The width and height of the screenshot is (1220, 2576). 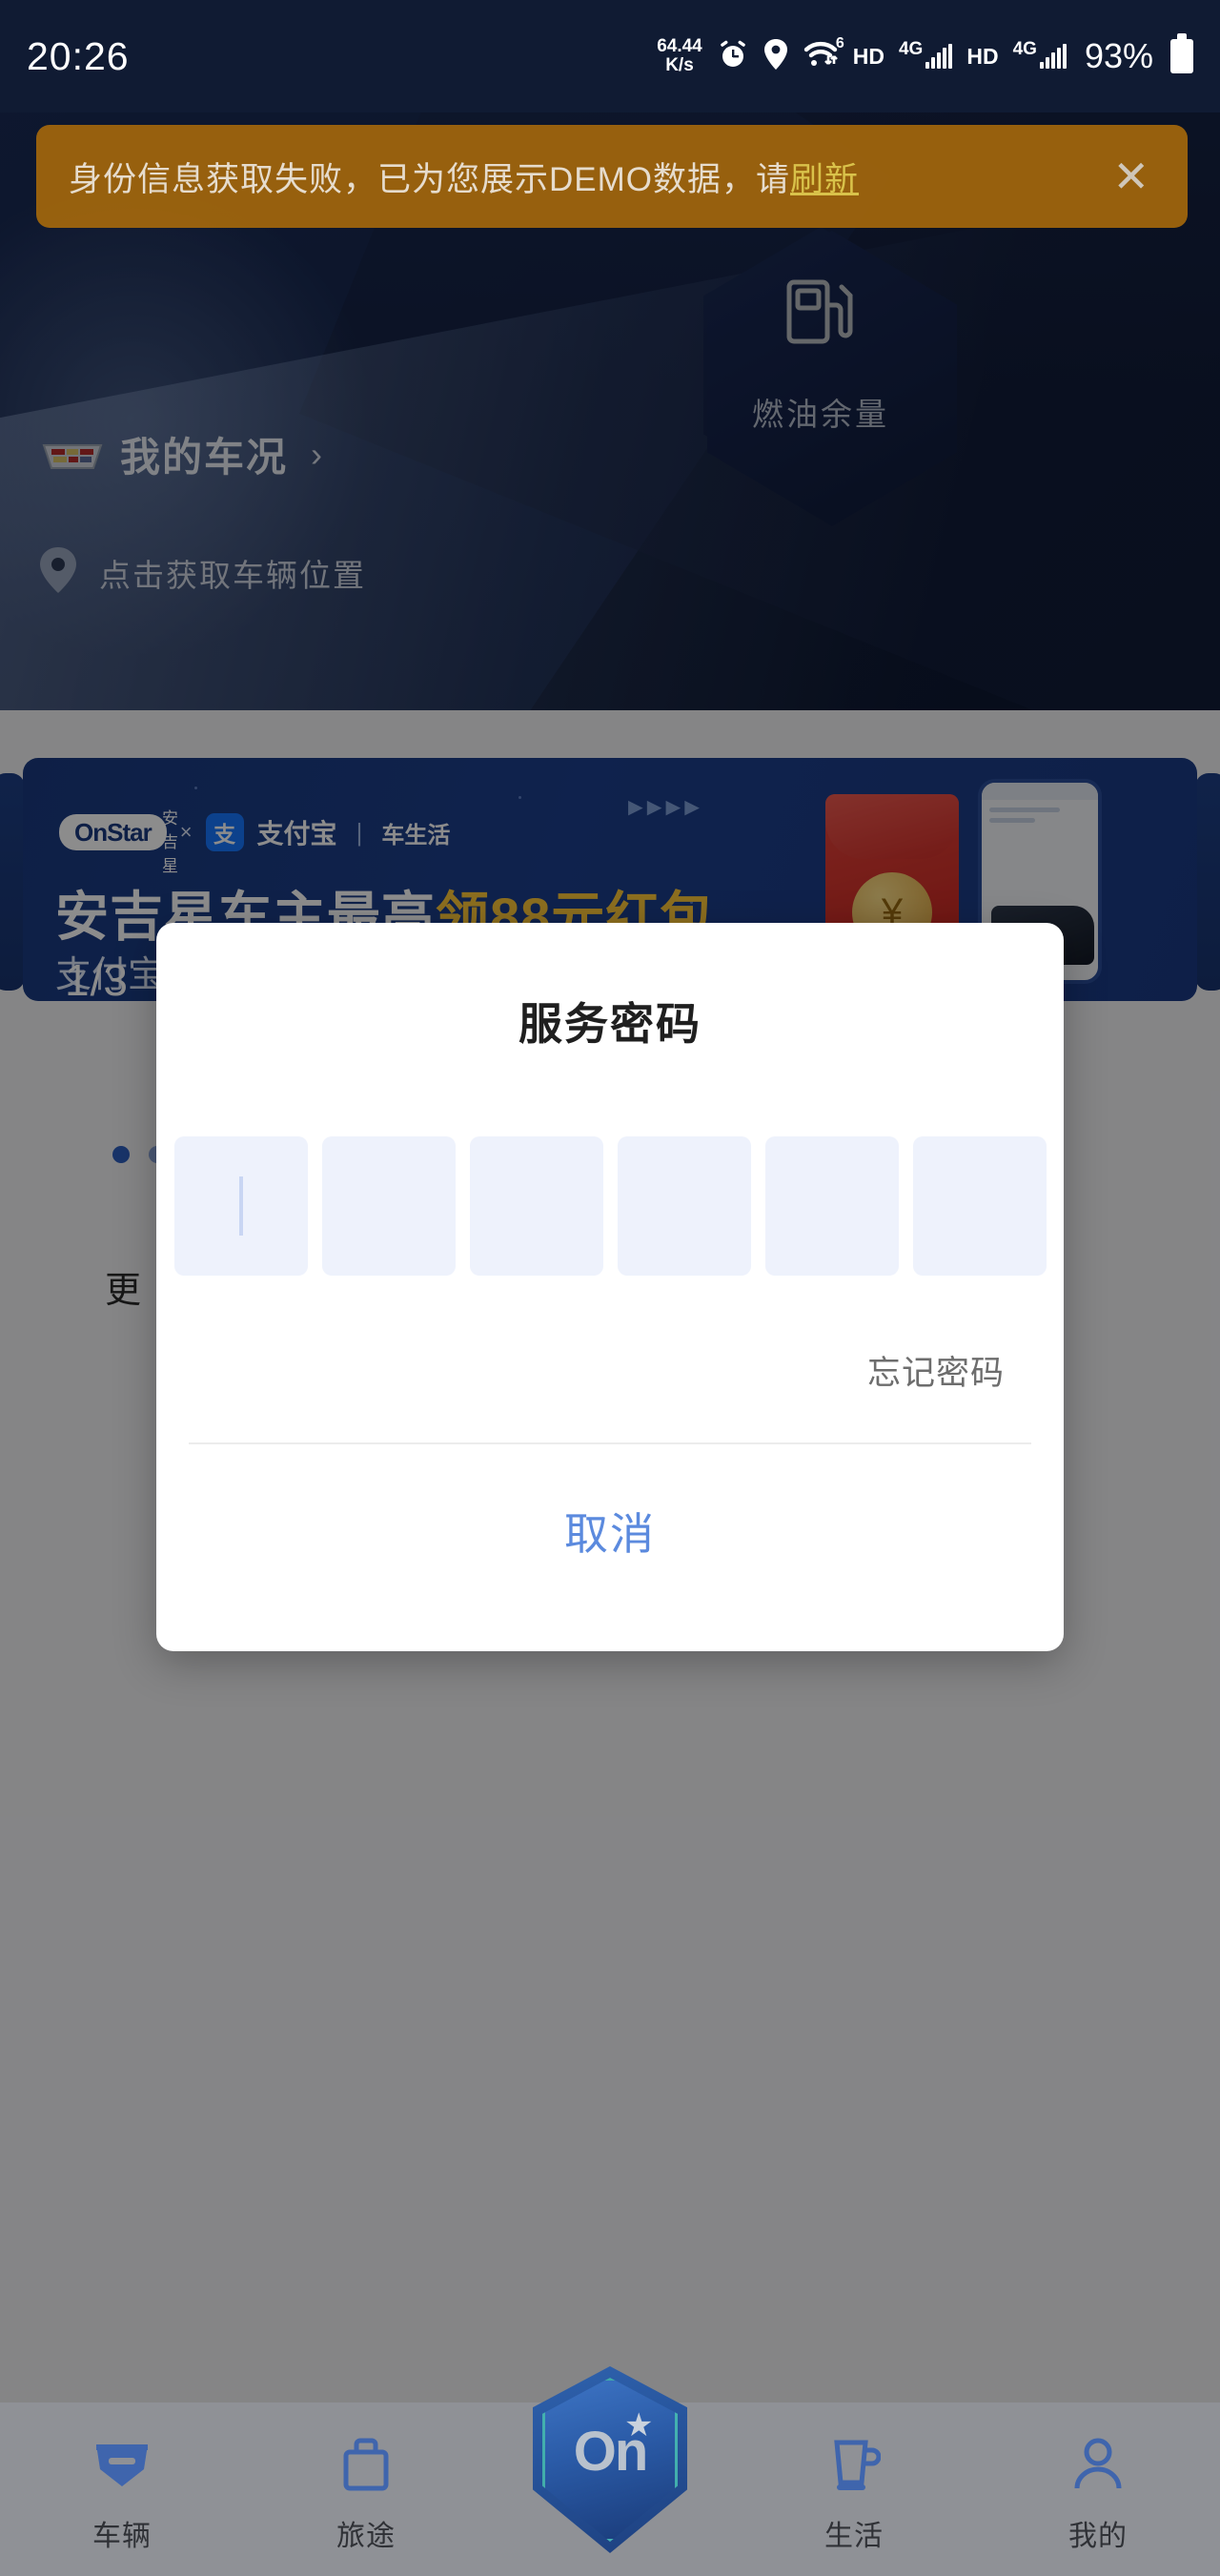 I want to click on wifi-generation-label: 6, so click(x=839, y=42).